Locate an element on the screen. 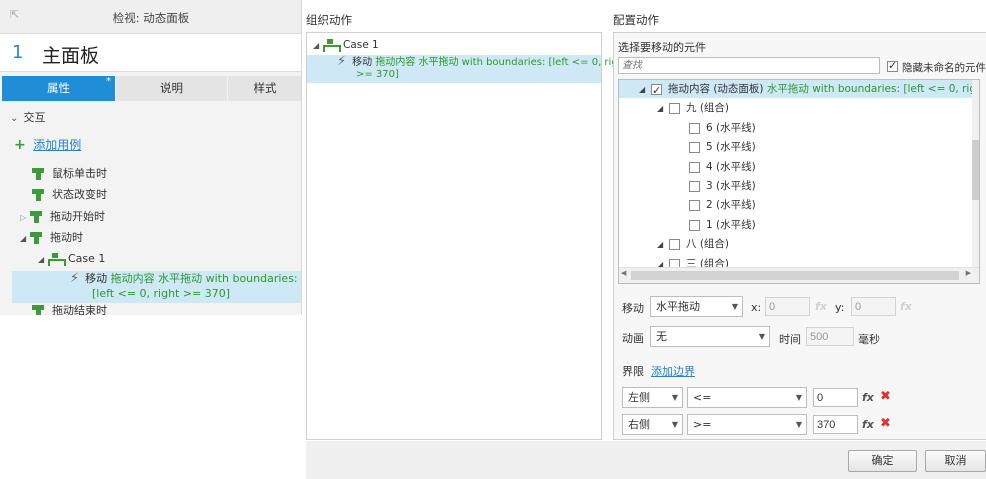 This screenshot has height=479, width=986. scroll-right-icon: ▶ is located at coordinates (968, 273).